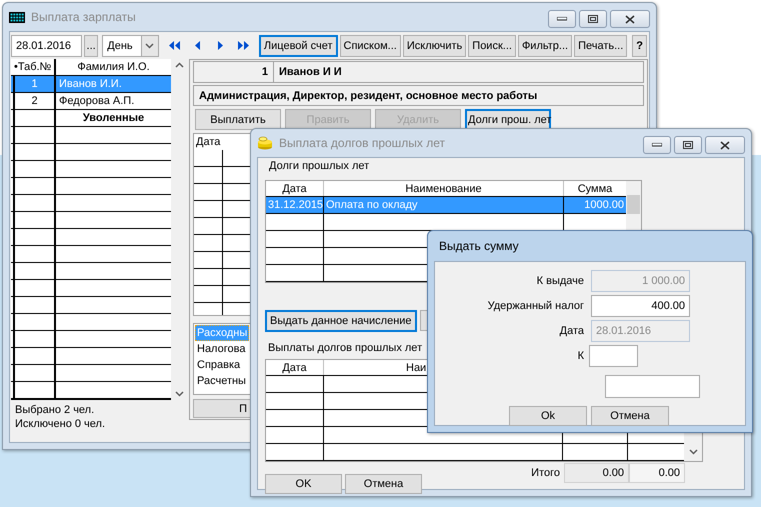  Describe the element at coordinates (265, 72) in the screenshot. I see `employee-number: 1` at that location.